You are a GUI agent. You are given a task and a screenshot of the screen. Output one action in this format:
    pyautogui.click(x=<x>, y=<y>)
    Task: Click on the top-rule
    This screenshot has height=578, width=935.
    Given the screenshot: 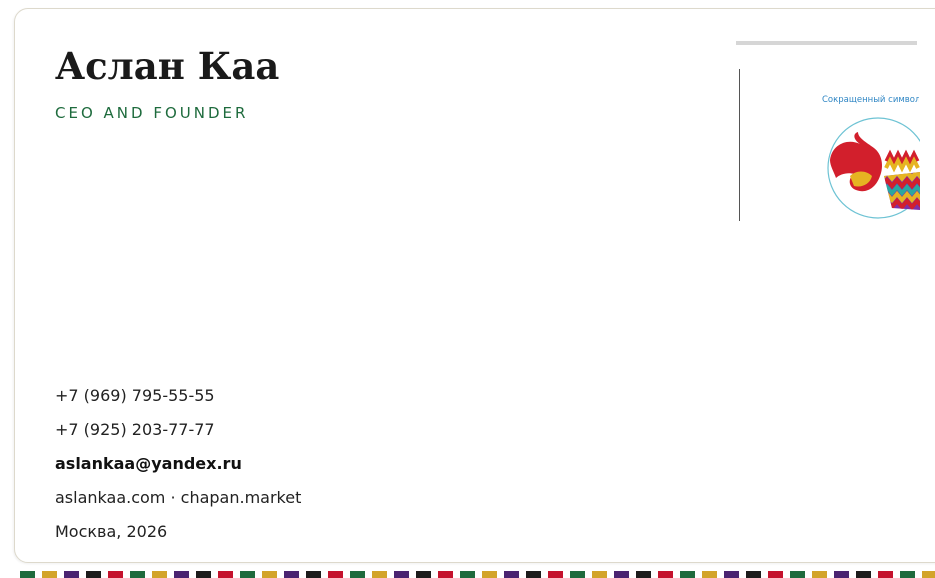 What is the action you would take?
    pyautogui.click(x=826, y=43)
    